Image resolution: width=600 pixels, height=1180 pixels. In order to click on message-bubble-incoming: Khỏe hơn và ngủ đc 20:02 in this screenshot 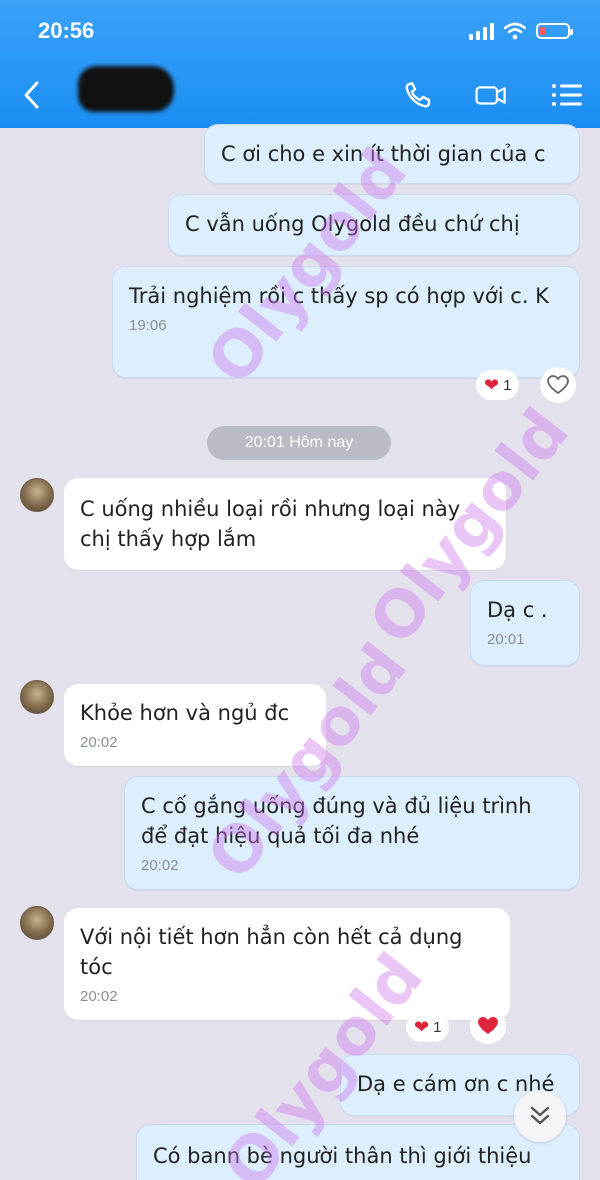, I will do `click(195, 725)`.